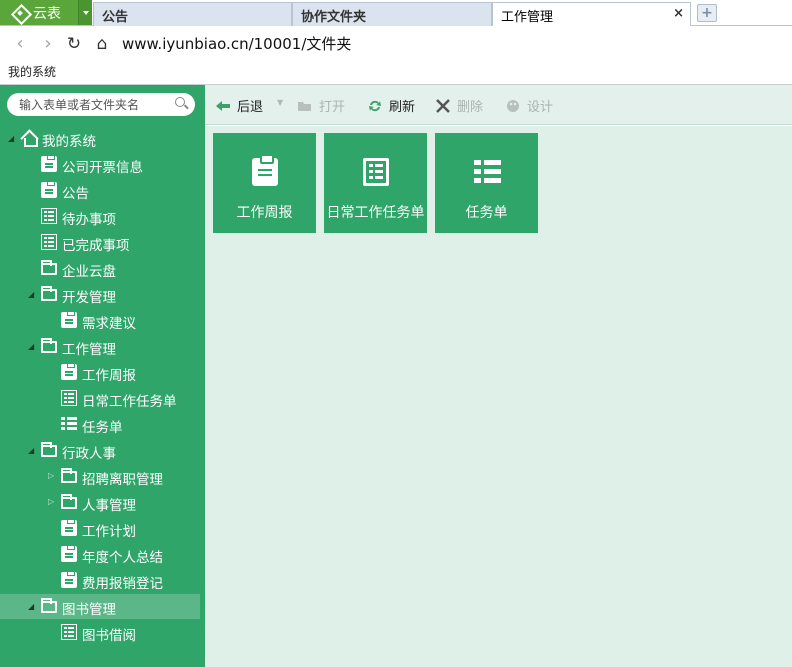 The image size is (792, 667). Describe the element at coordinates (100, 138) in the screenshot. I see `tree-root-my-system: ◢ 我的系统` at that location.